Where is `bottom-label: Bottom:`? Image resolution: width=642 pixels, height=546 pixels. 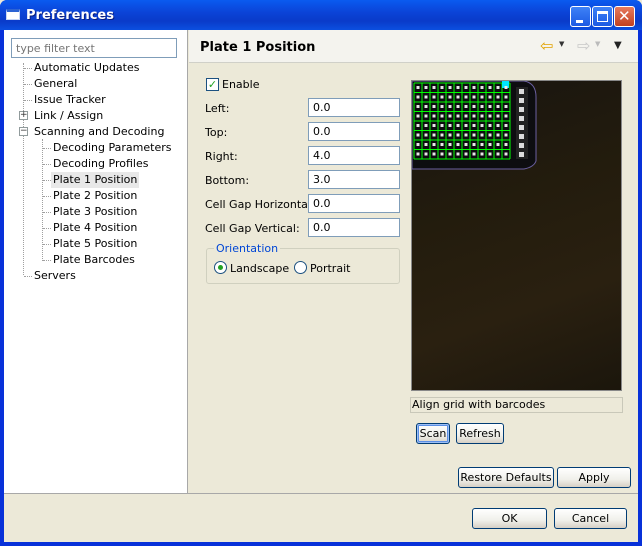
bottom-label: Bottom: is located at coordinates (227, 180).